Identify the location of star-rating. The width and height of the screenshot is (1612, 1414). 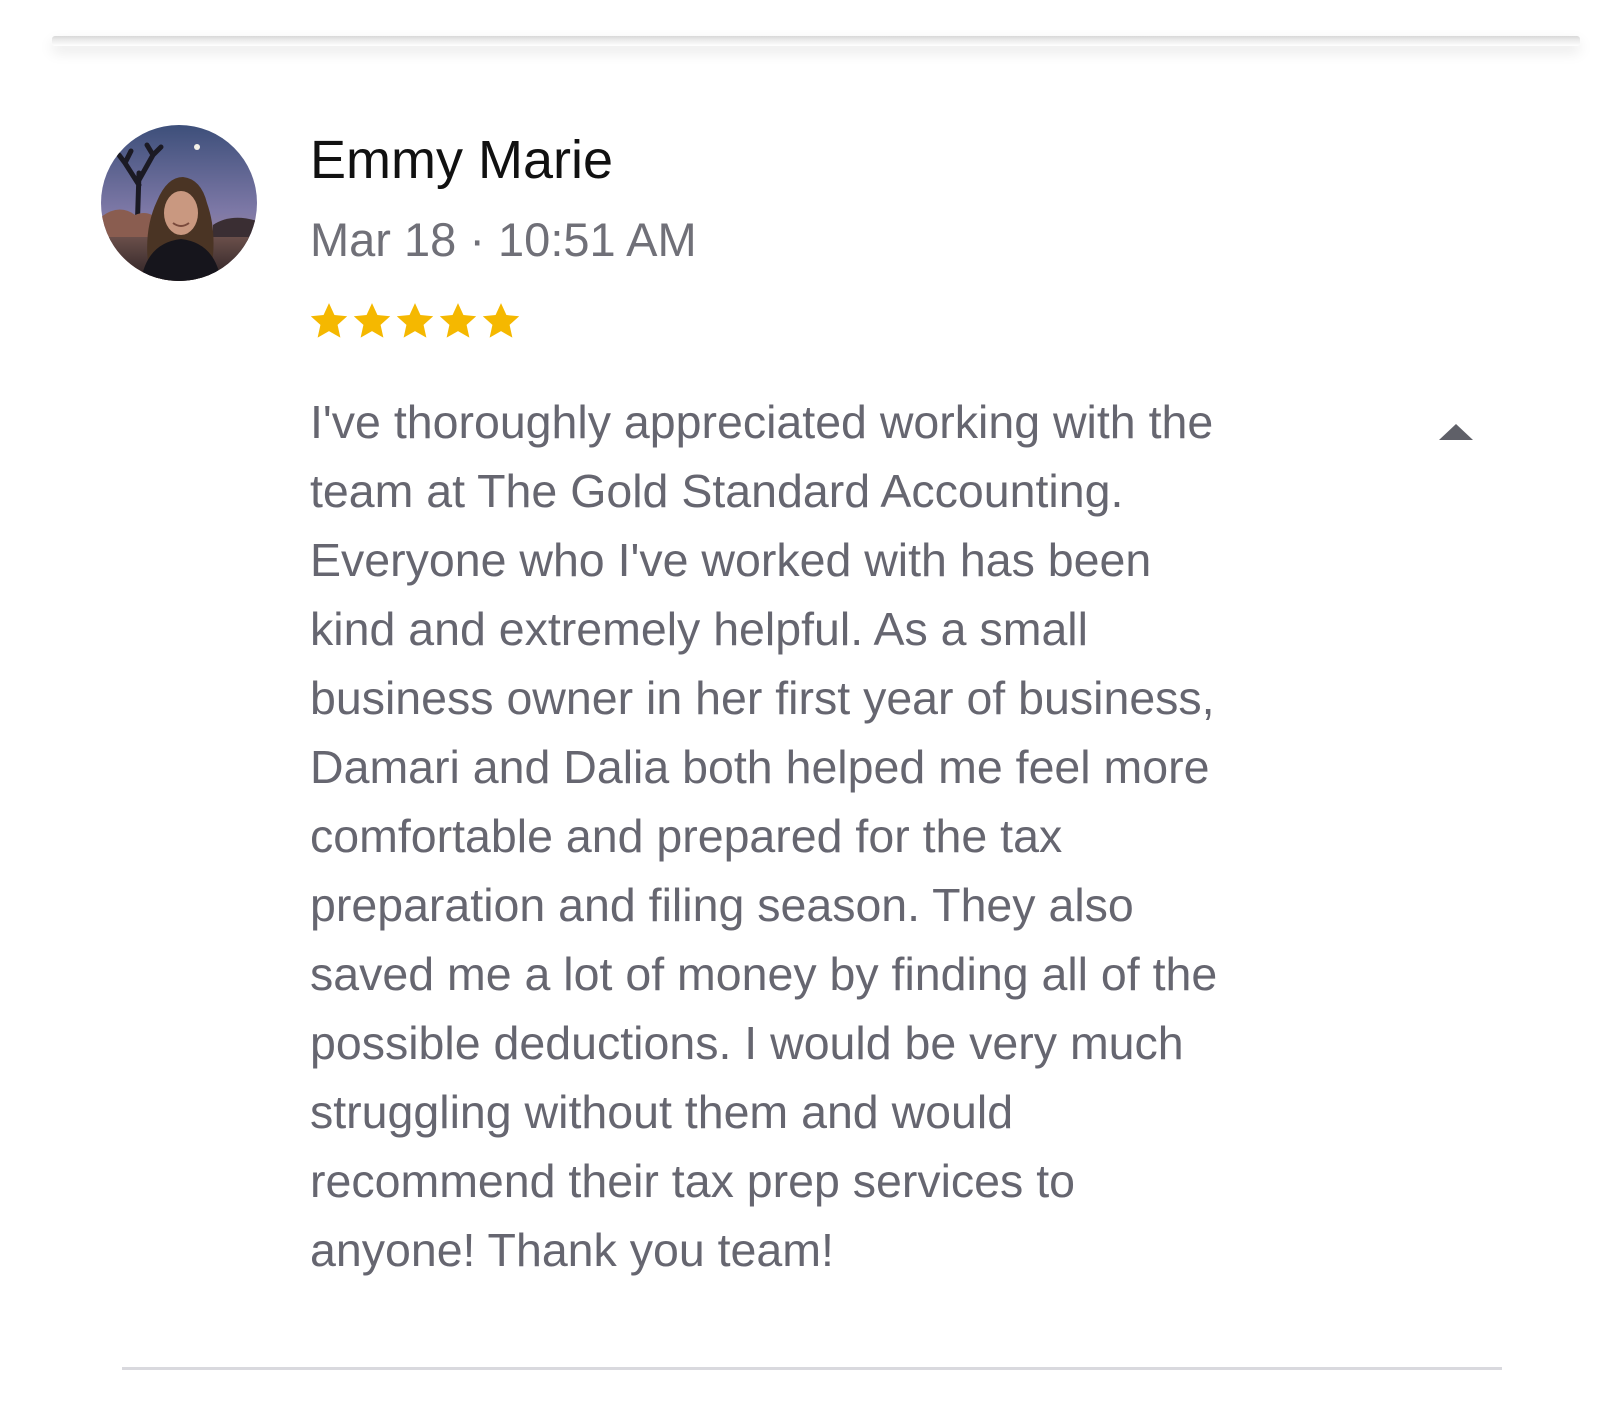
(415, 321).